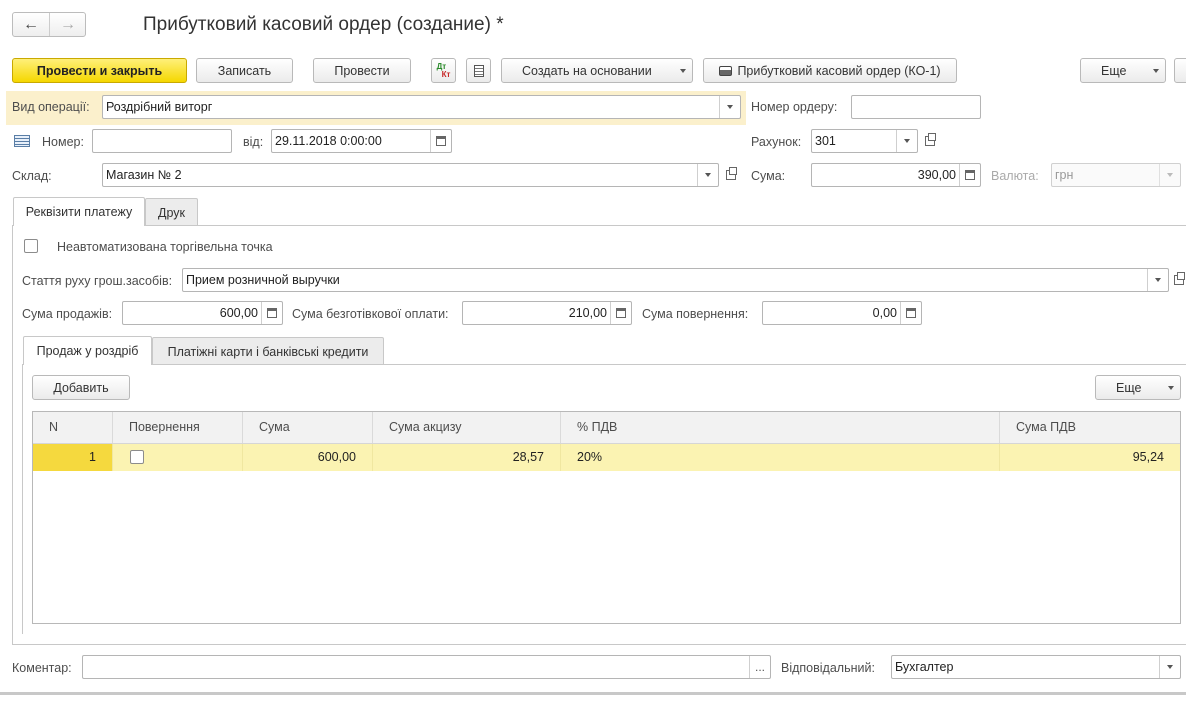  I want to click on print-ko1-button: Прибутковий касовий ордер (КО-1), so click(830, 70).